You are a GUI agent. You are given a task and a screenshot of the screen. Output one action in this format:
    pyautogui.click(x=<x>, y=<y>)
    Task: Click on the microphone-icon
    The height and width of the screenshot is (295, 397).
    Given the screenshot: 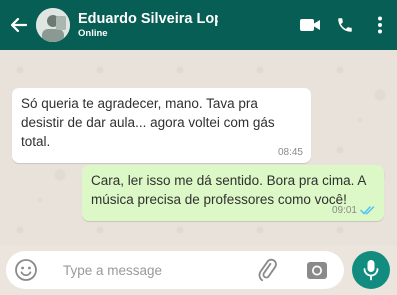 What is the action you would take?
    pyautogui.click(x=371, y=270)
    